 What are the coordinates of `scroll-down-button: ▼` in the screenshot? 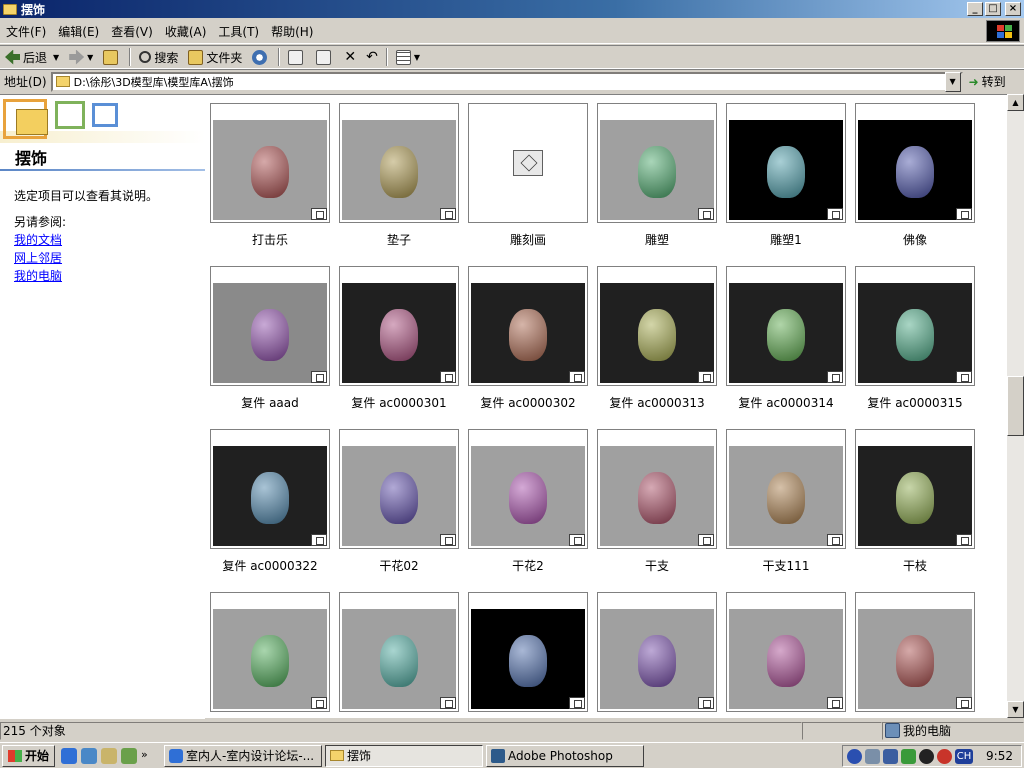 It's located at (1015, 709).